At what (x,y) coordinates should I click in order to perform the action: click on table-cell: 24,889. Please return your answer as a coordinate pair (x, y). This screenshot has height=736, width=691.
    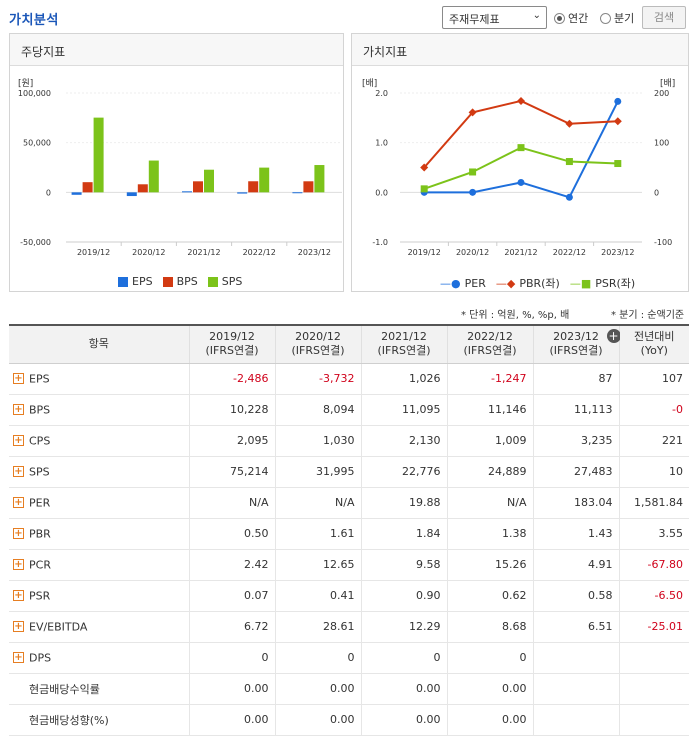
    Looking at the image, I should click on (489, 472).